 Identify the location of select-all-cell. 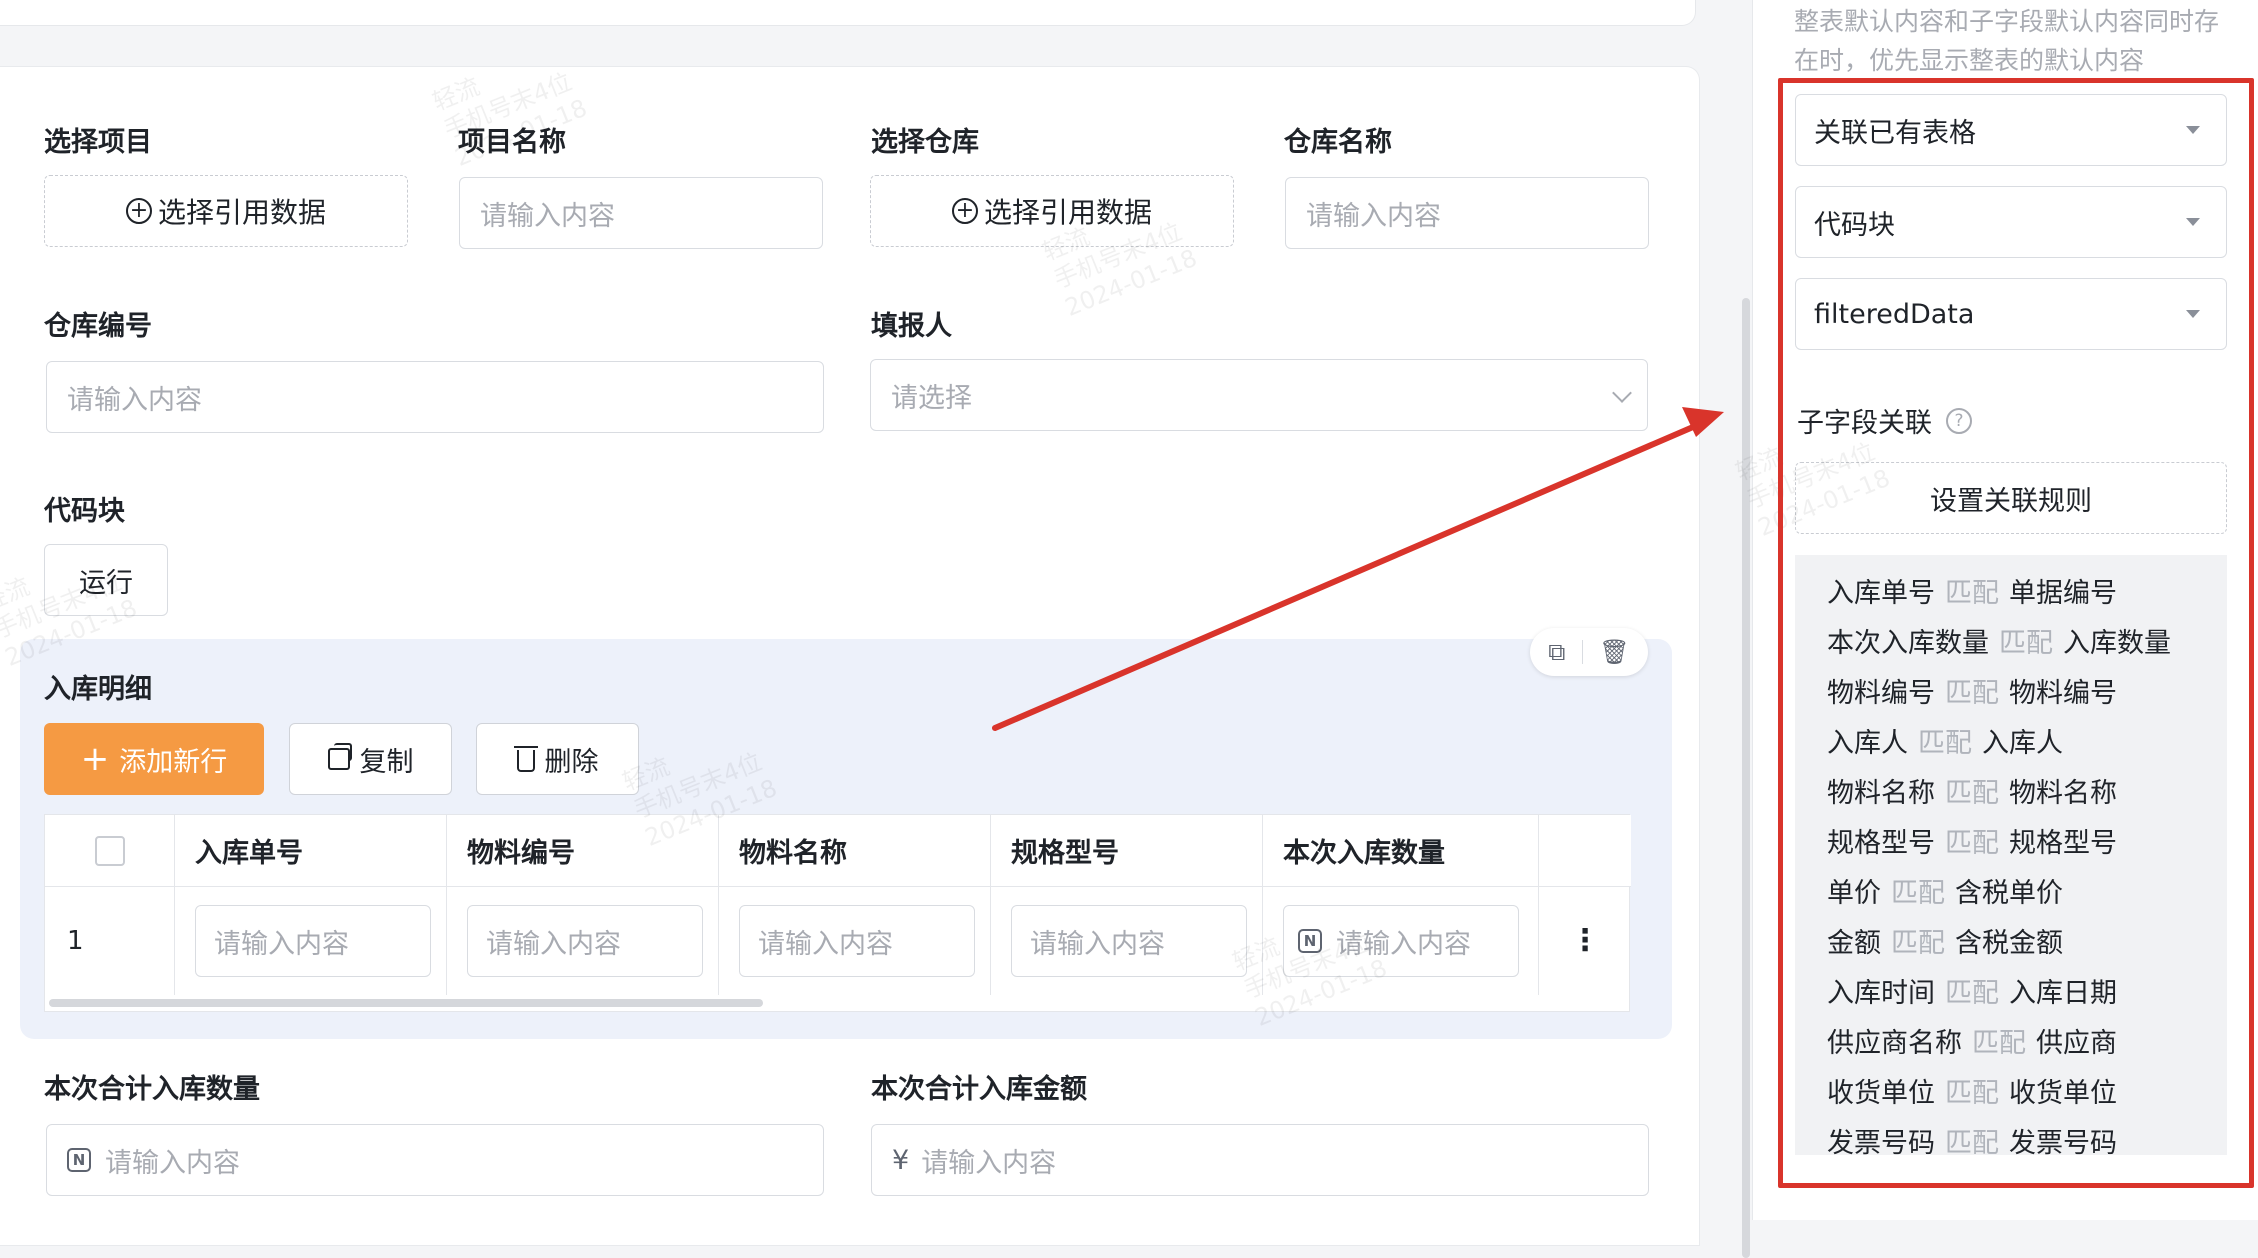
(110, 851).